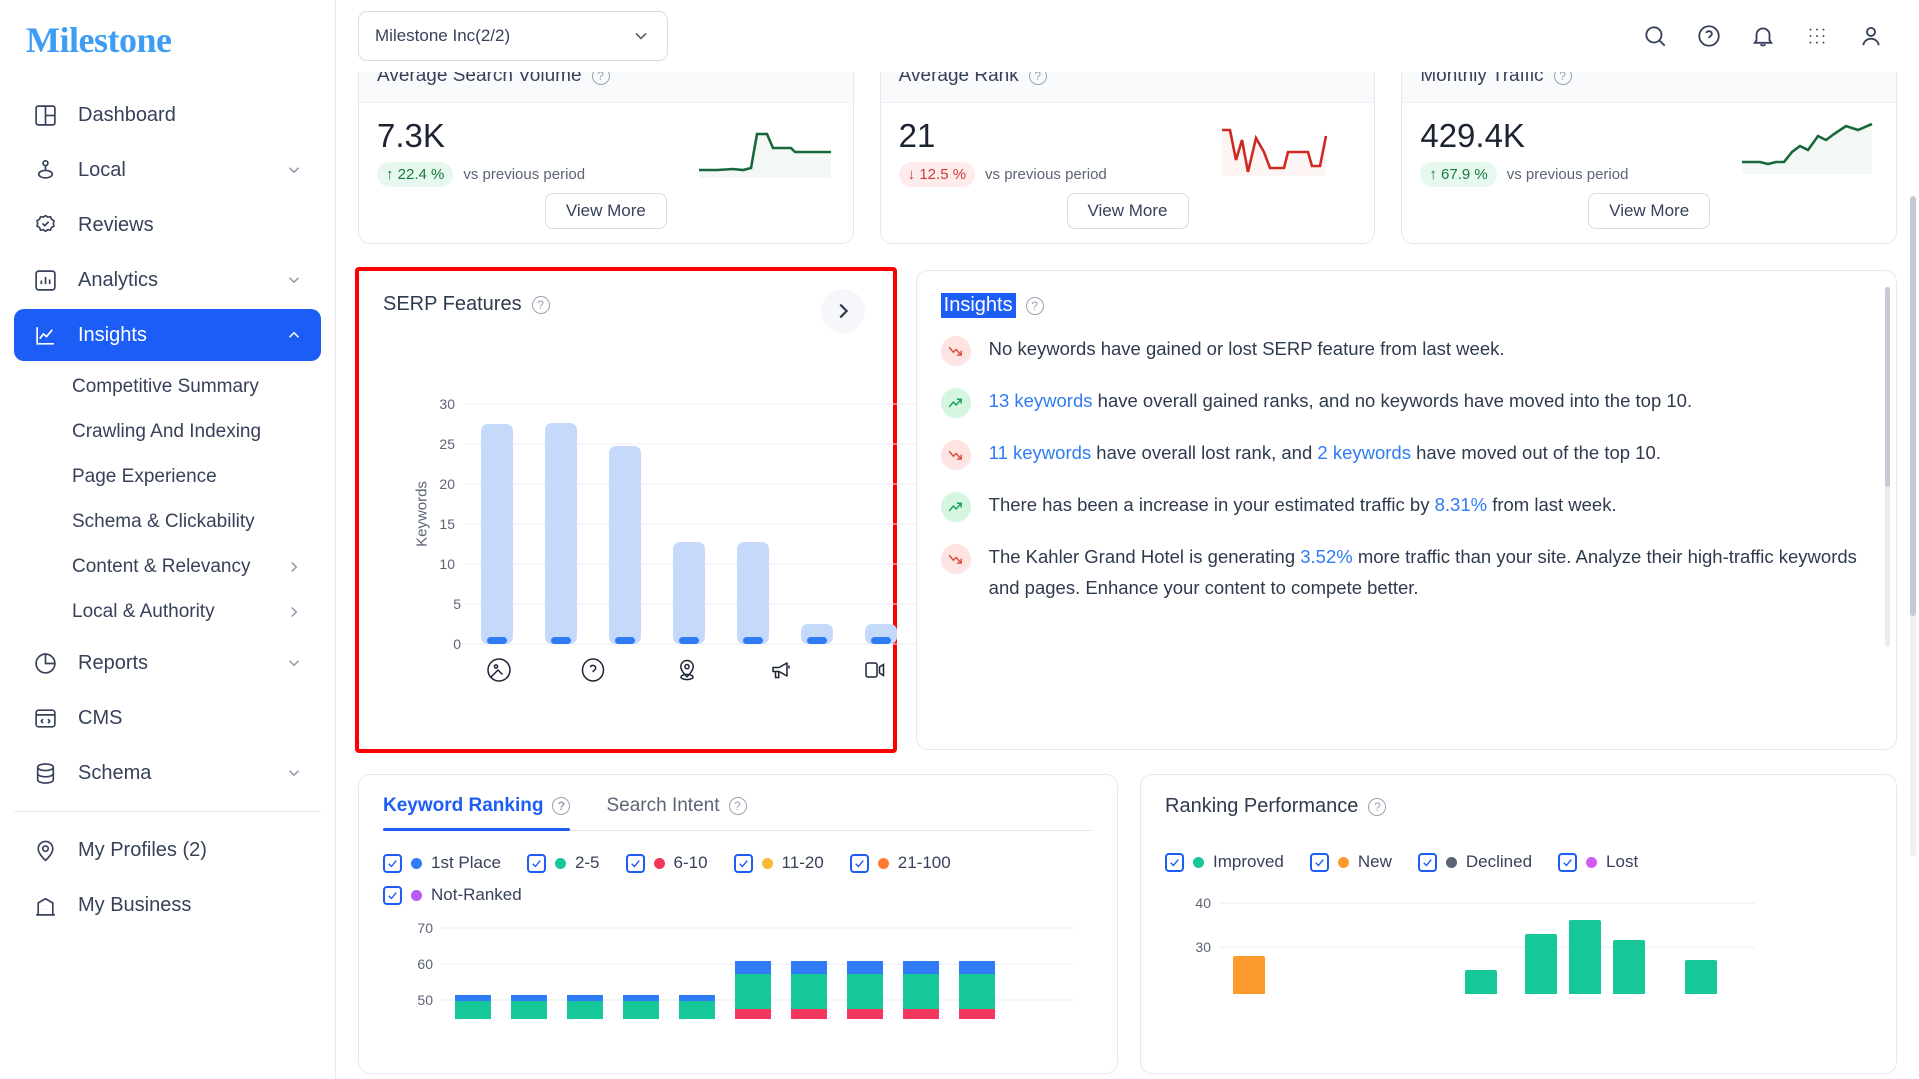 This screenshot has width=1919, height=1079. What do you see at coordinates (1598, 862) in the screenshot?
I see `legend-item-lost: Lost` at bounding box center [1598, 862].